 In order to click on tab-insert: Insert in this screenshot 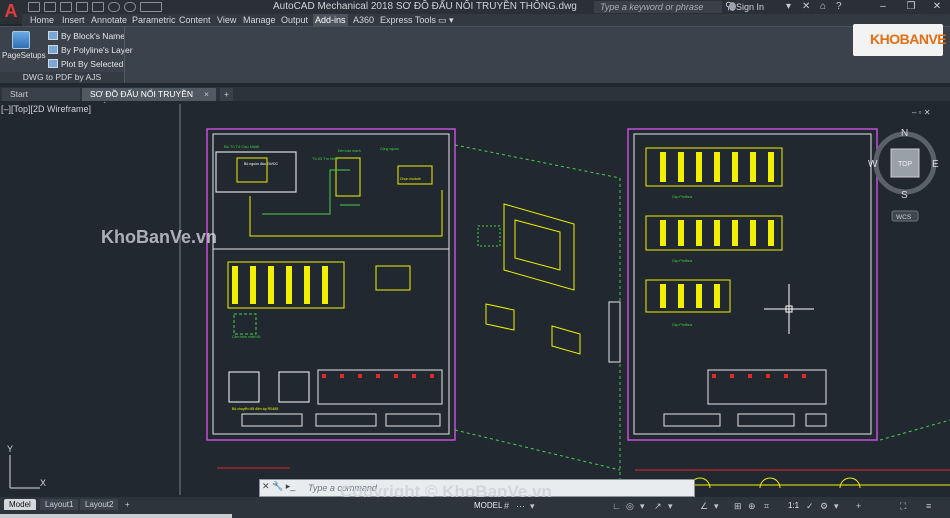, I will do `click(73, 20)`.